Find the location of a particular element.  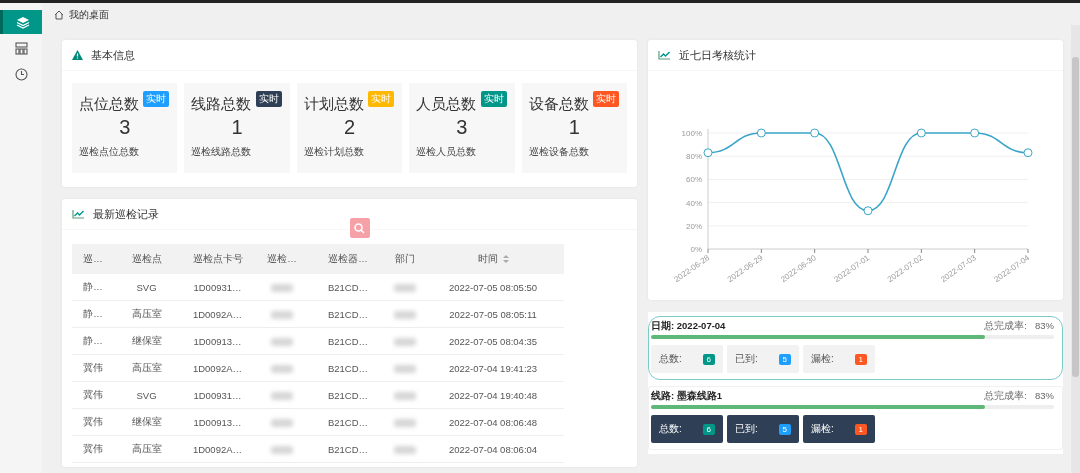

y-tick-label: 80% is located at coordinates (694, 157).